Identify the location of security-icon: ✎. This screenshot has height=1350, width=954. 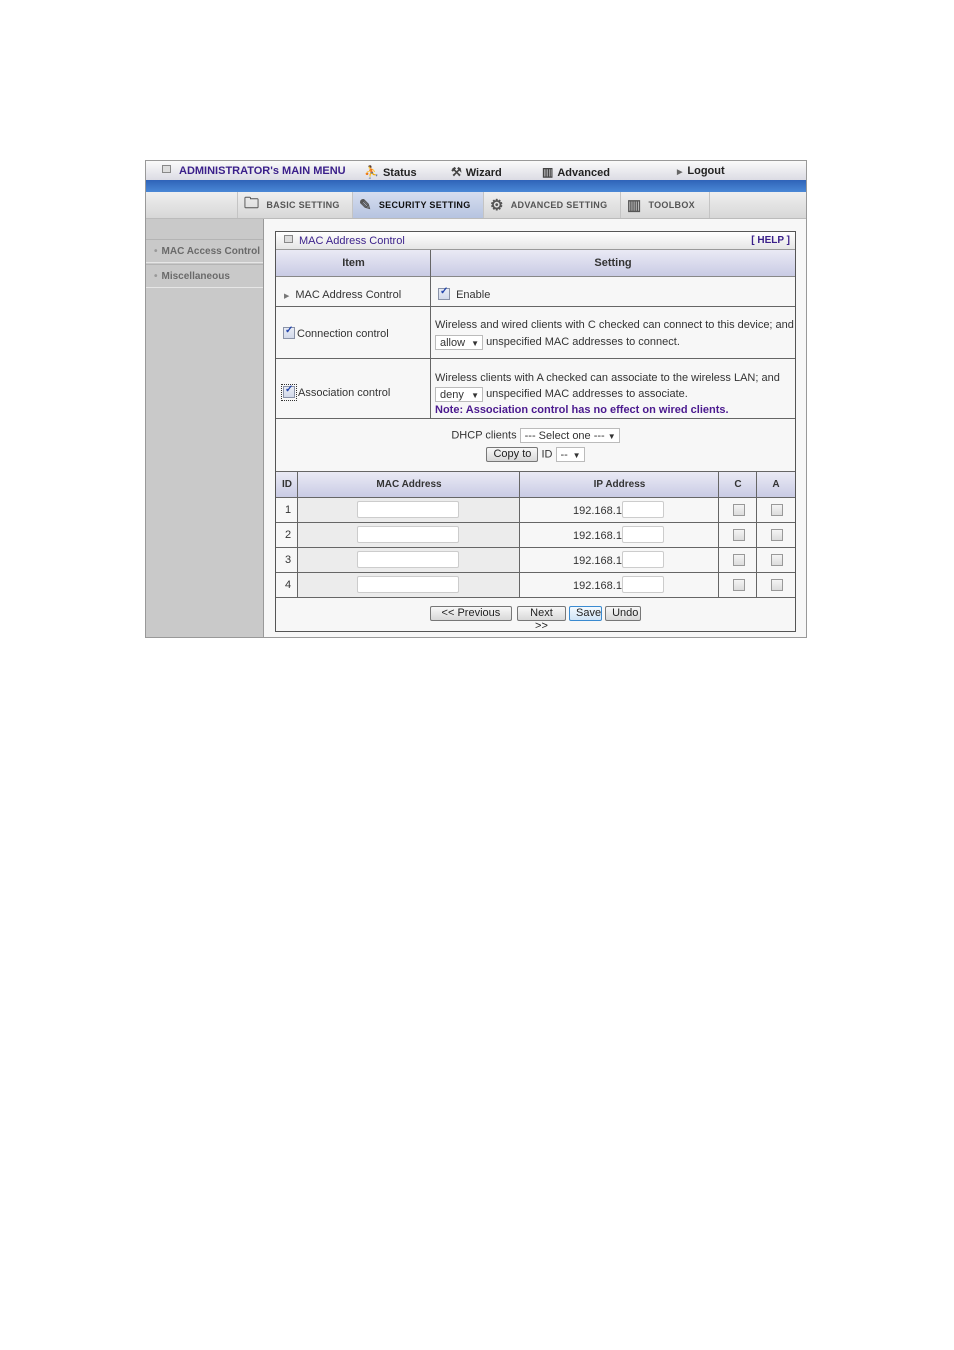
(365, 205).